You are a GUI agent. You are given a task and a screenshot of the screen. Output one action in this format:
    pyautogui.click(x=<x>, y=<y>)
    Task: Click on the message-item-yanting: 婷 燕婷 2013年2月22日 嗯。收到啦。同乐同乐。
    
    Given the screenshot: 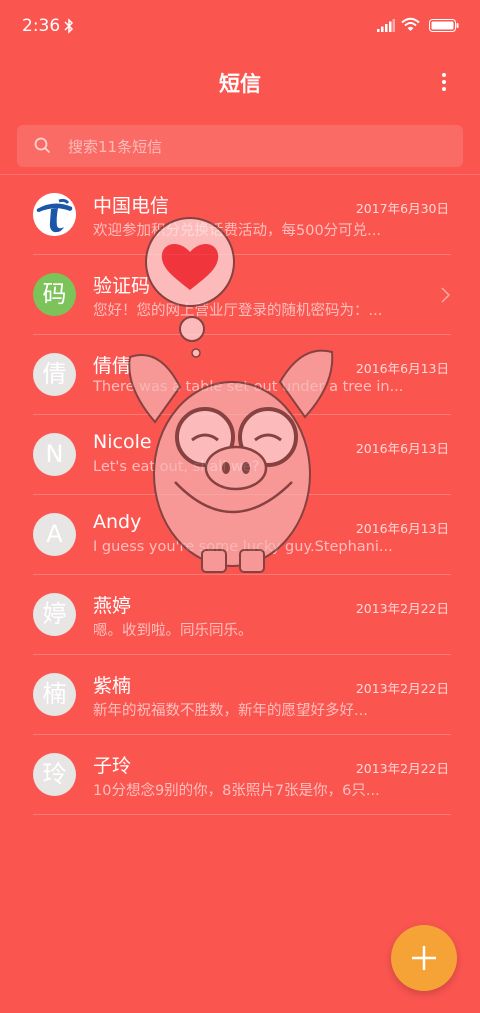 What is the action you would take?
    pyautogui.click(x=240, y=615)
    